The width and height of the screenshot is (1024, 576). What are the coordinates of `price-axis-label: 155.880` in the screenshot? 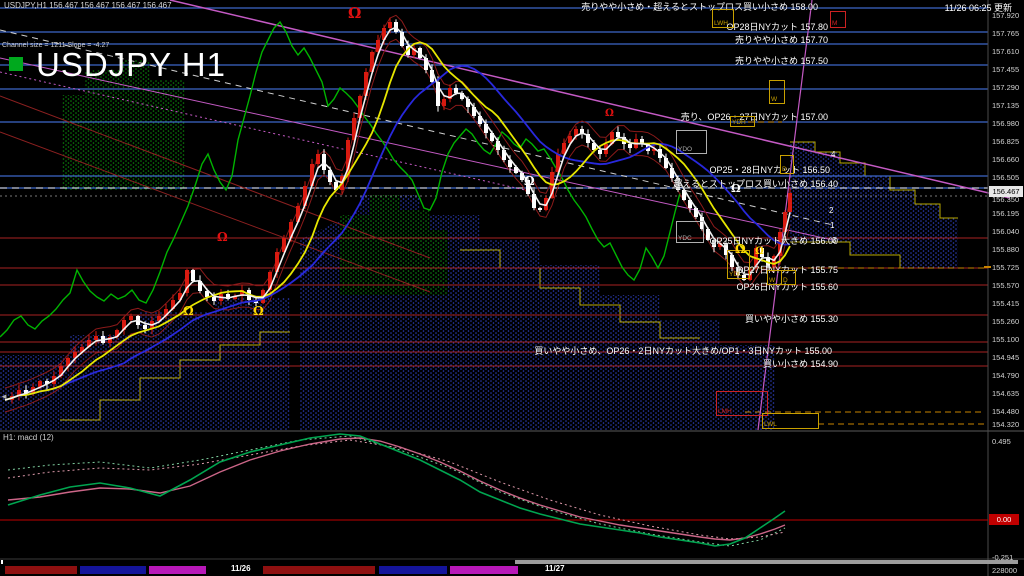 It's located at (1006, 249).